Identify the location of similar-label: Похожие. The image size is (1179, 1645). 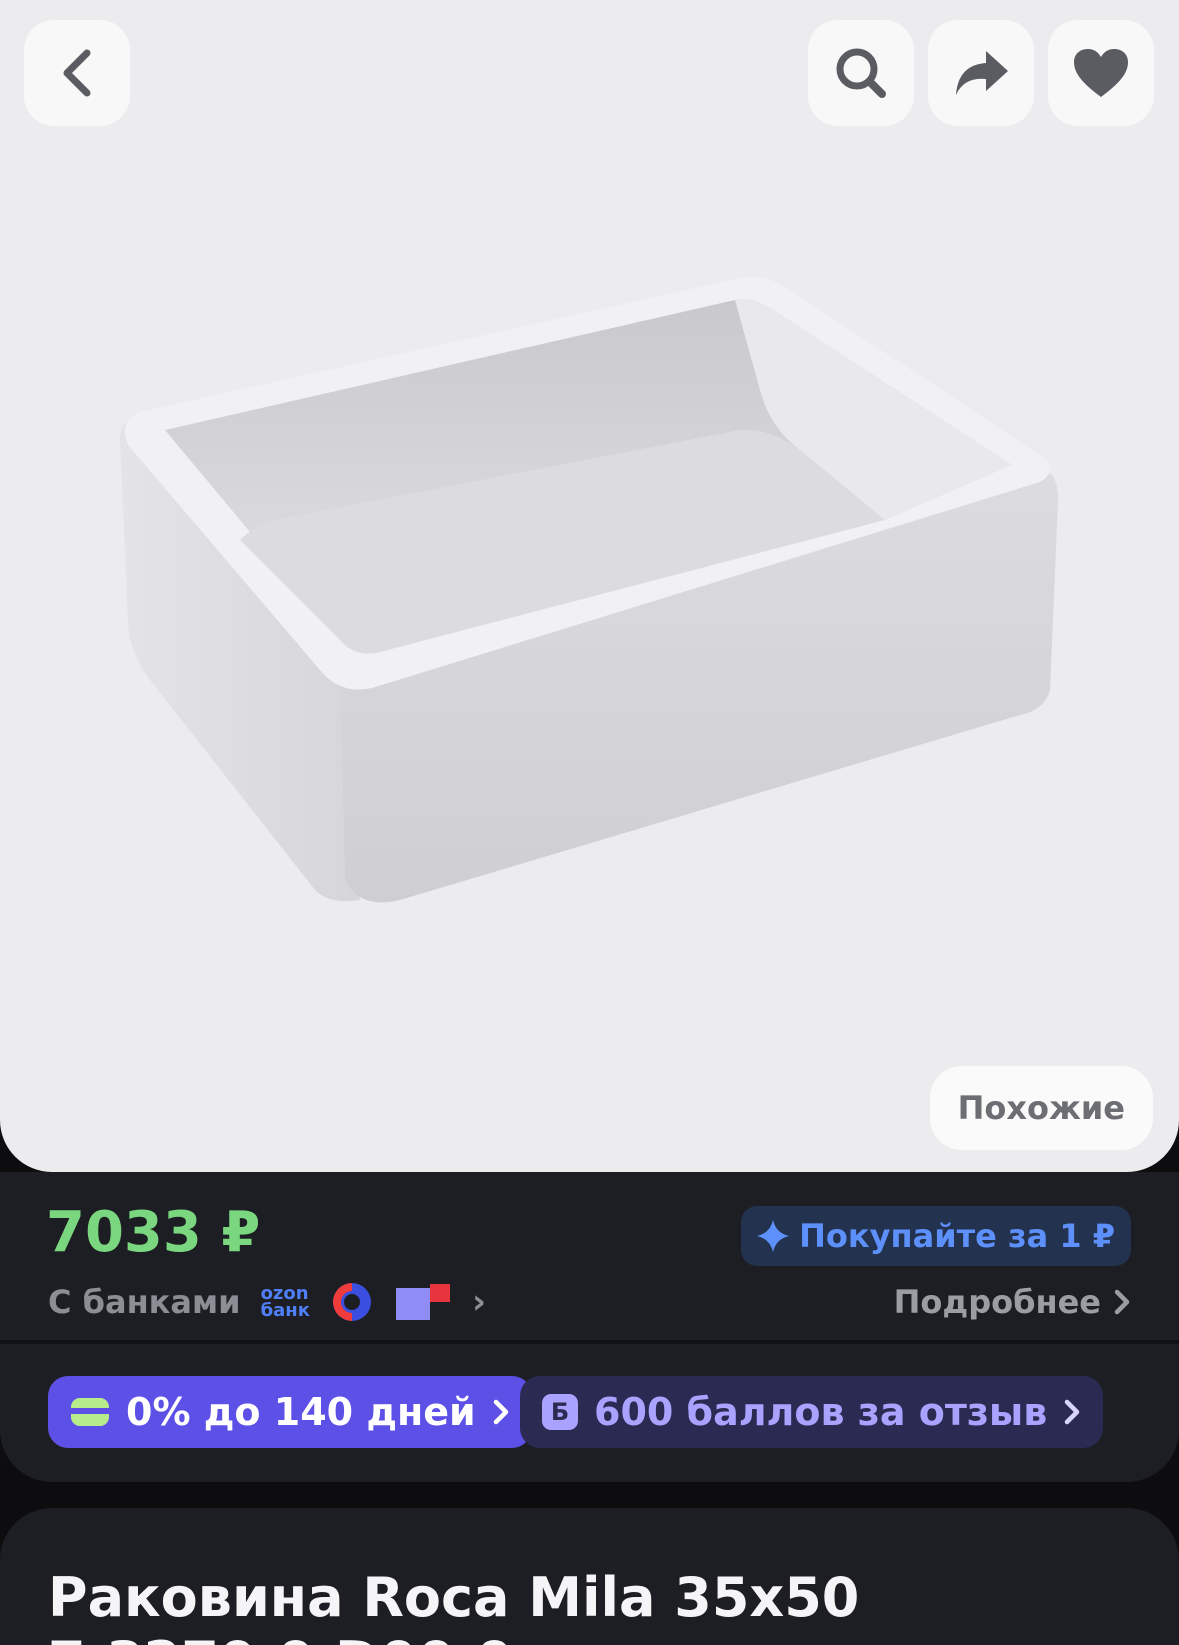
(1041, 1108).